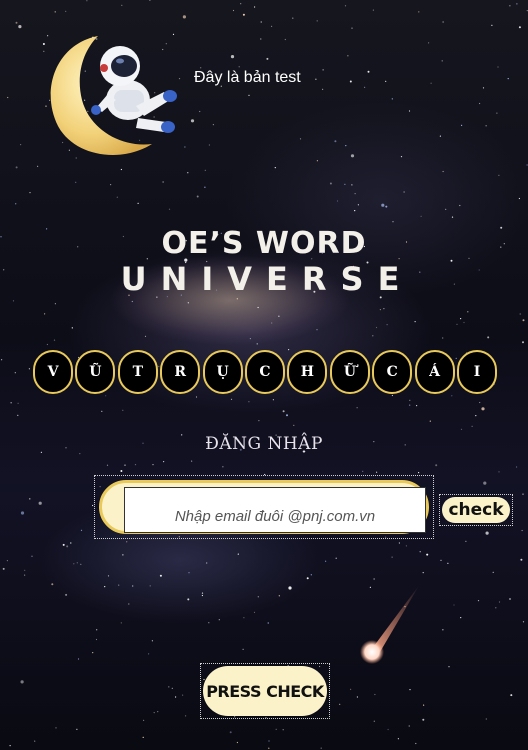  Describe the element at coordinates (264, 444) in the screenshot. I see `login-heading: ĐĂNG NHẬP` at that location.